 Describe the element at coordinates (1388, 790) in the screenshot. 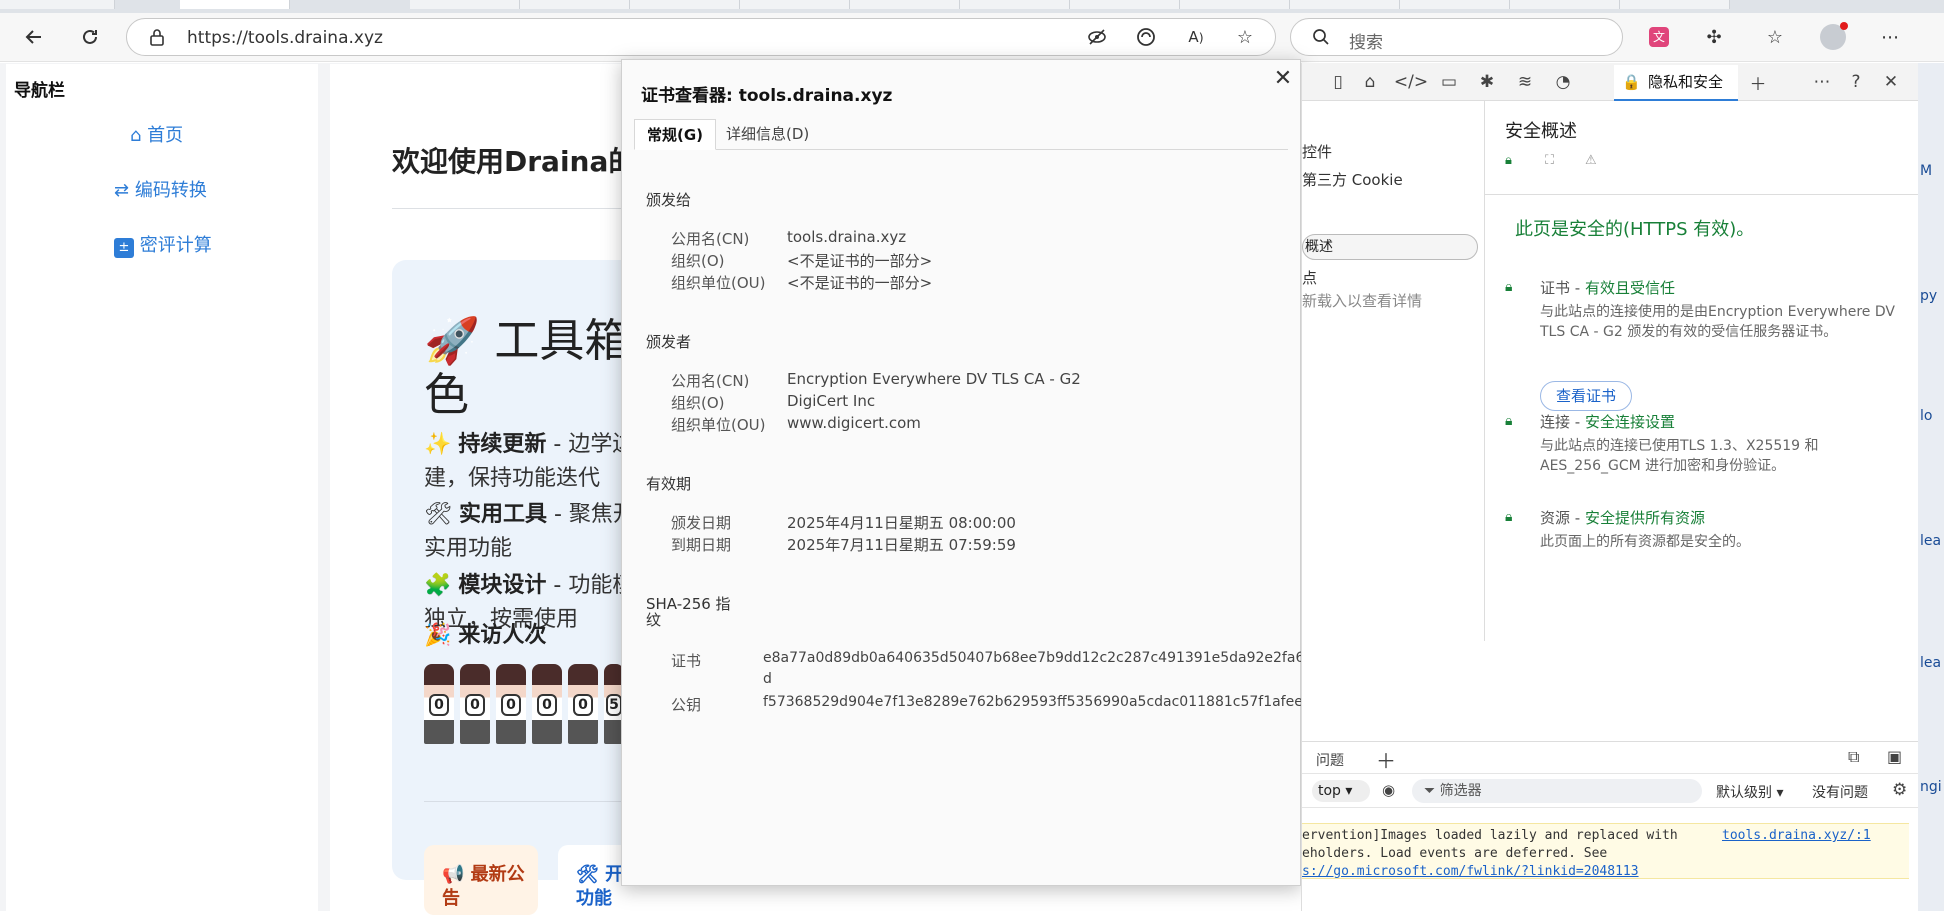

I see `eye-icon: ◉` at that location.